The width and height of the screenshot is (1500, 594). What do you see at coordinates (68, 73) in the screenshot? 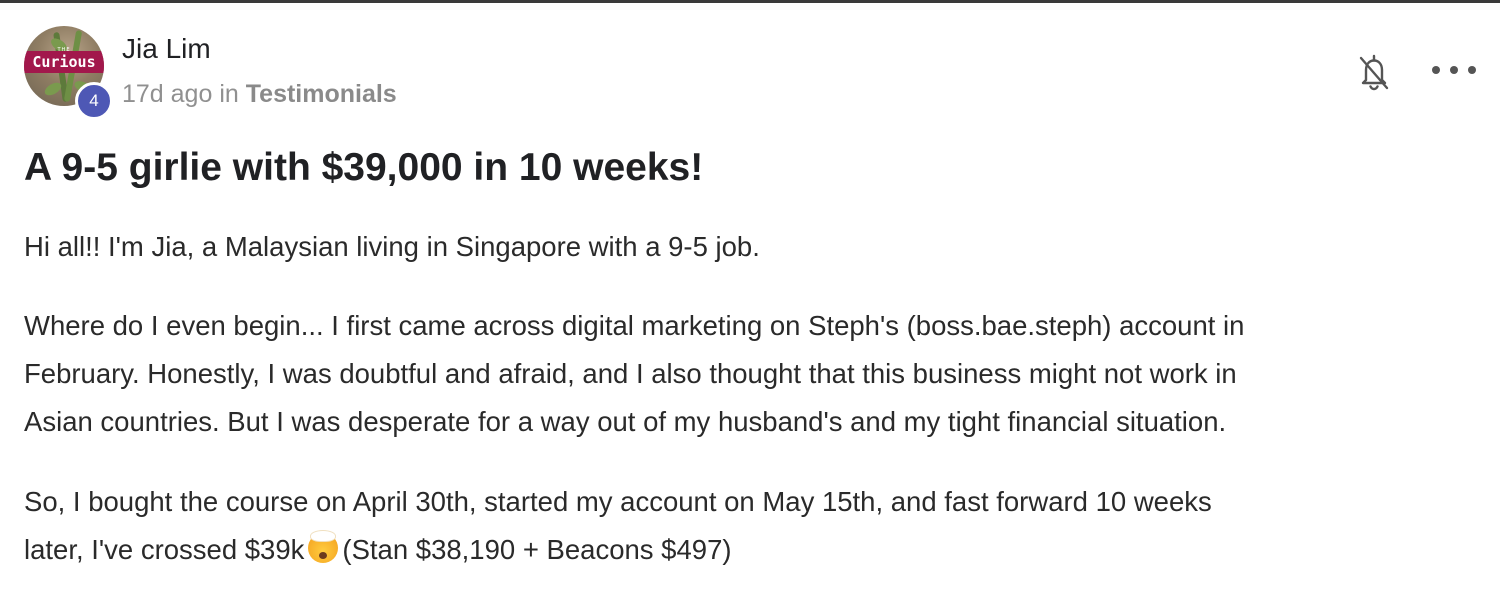
I see `author-avatar-wrapper: THE Curious 4` at bounding box center [68, 73].